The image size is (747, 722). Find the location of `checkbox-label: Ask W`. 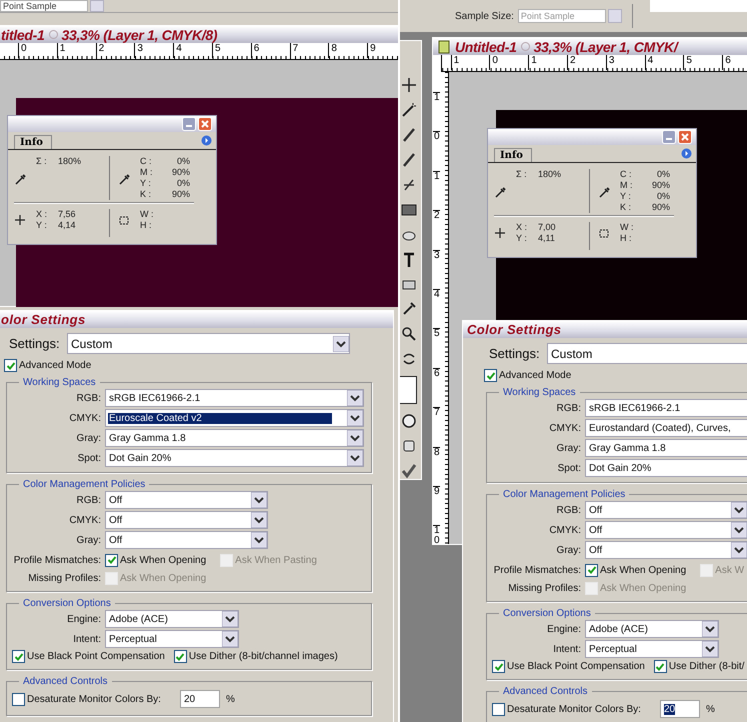

checkbox-label: Ask W is located at coordinates (729, 570).